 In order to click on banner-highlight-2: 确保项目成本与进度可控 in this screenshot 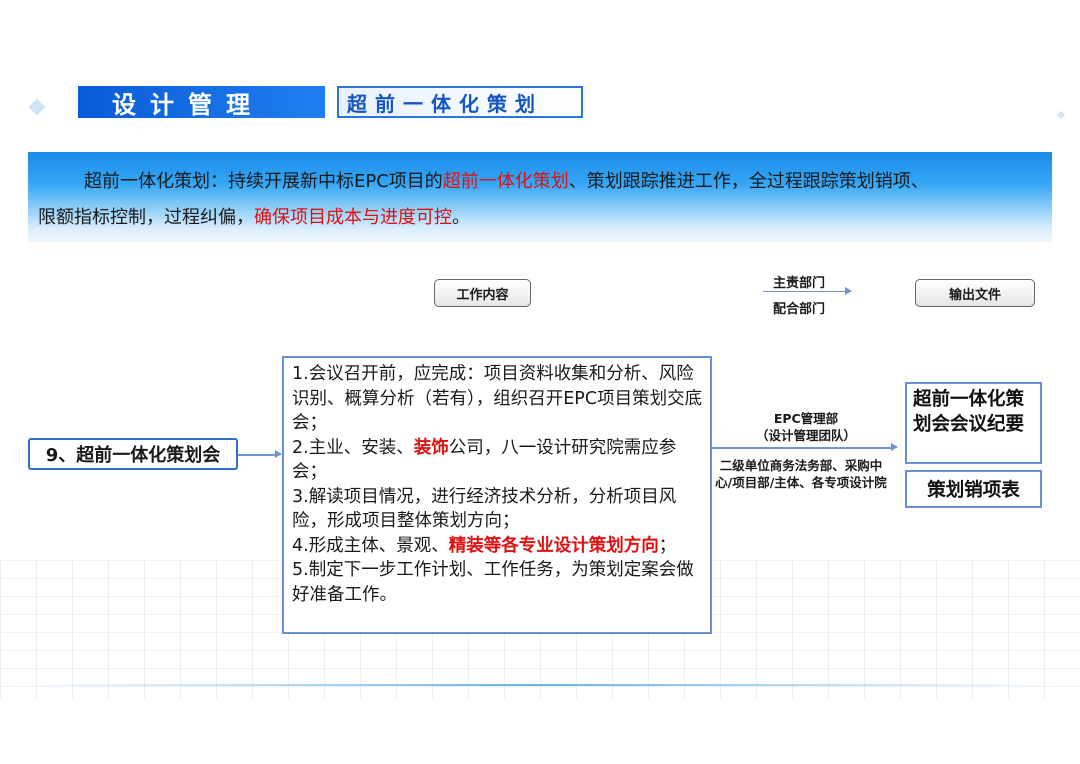, I will do `click(353, 217)`.